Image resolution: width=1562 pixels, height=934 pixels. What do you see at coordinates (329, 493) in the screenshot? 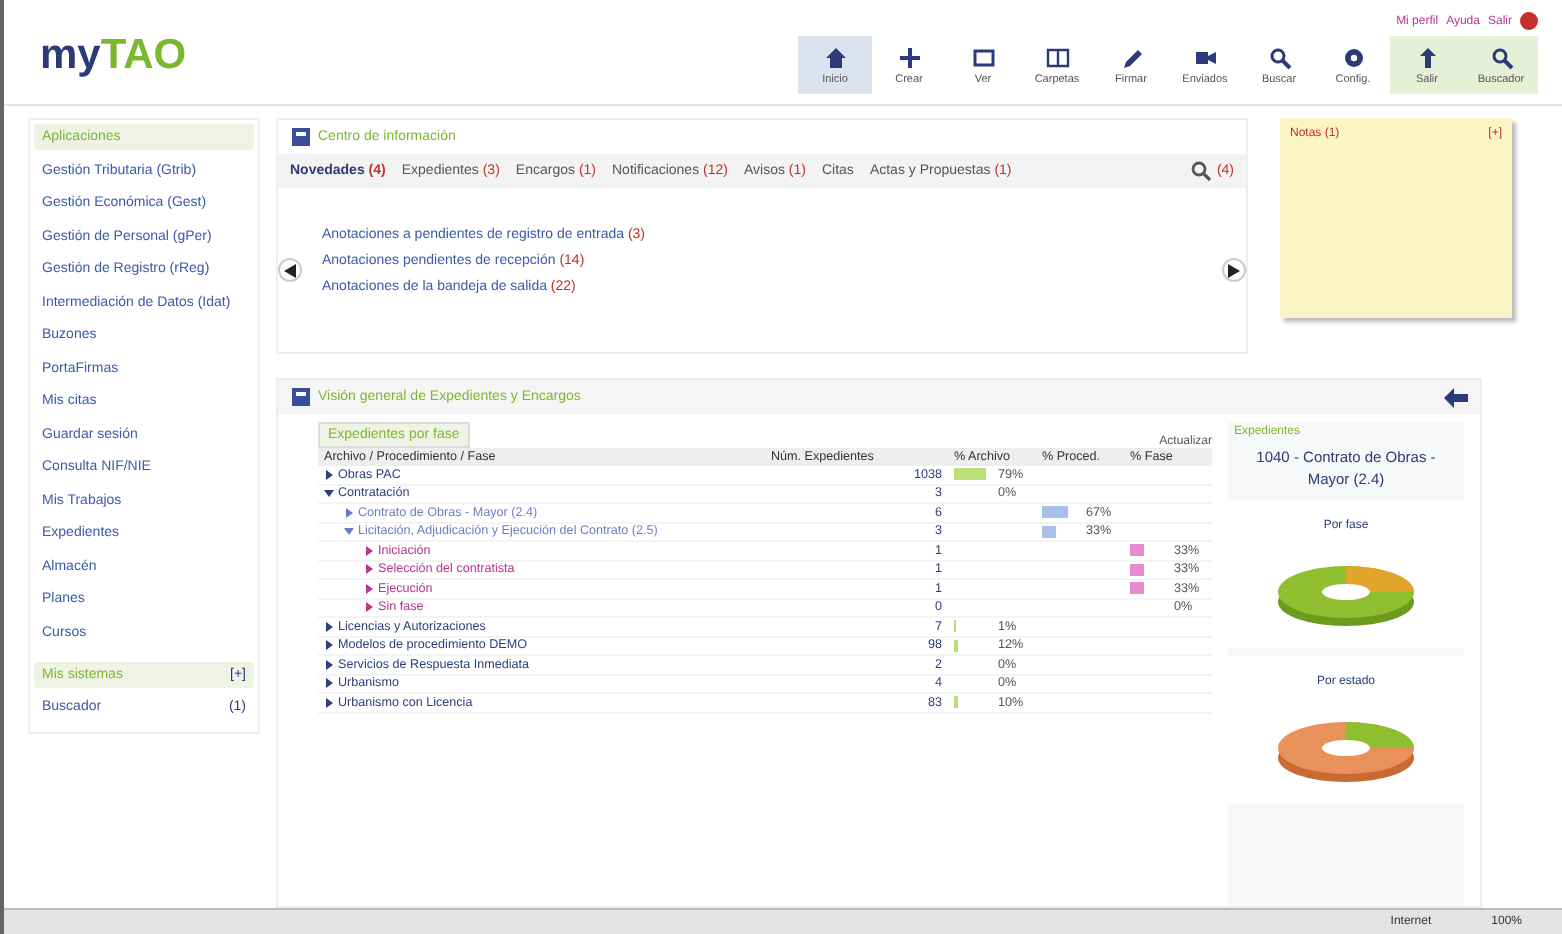
I see `collapse-icon` at bounding box center [329, 493].